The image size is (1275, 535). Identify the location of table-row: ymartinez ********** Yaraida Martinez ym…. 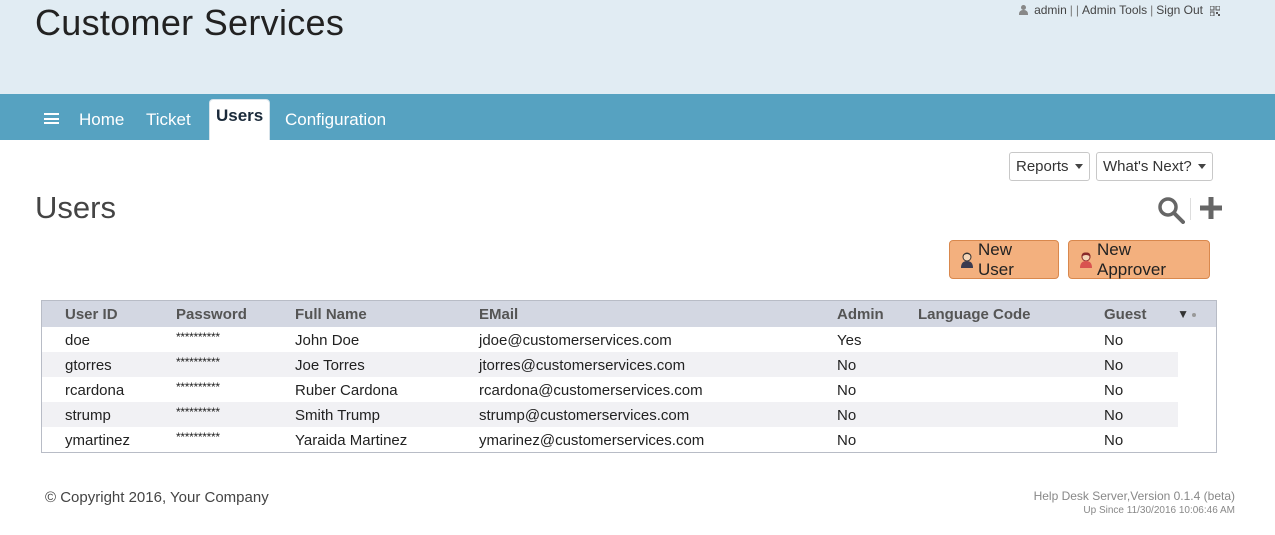
(610, 439).